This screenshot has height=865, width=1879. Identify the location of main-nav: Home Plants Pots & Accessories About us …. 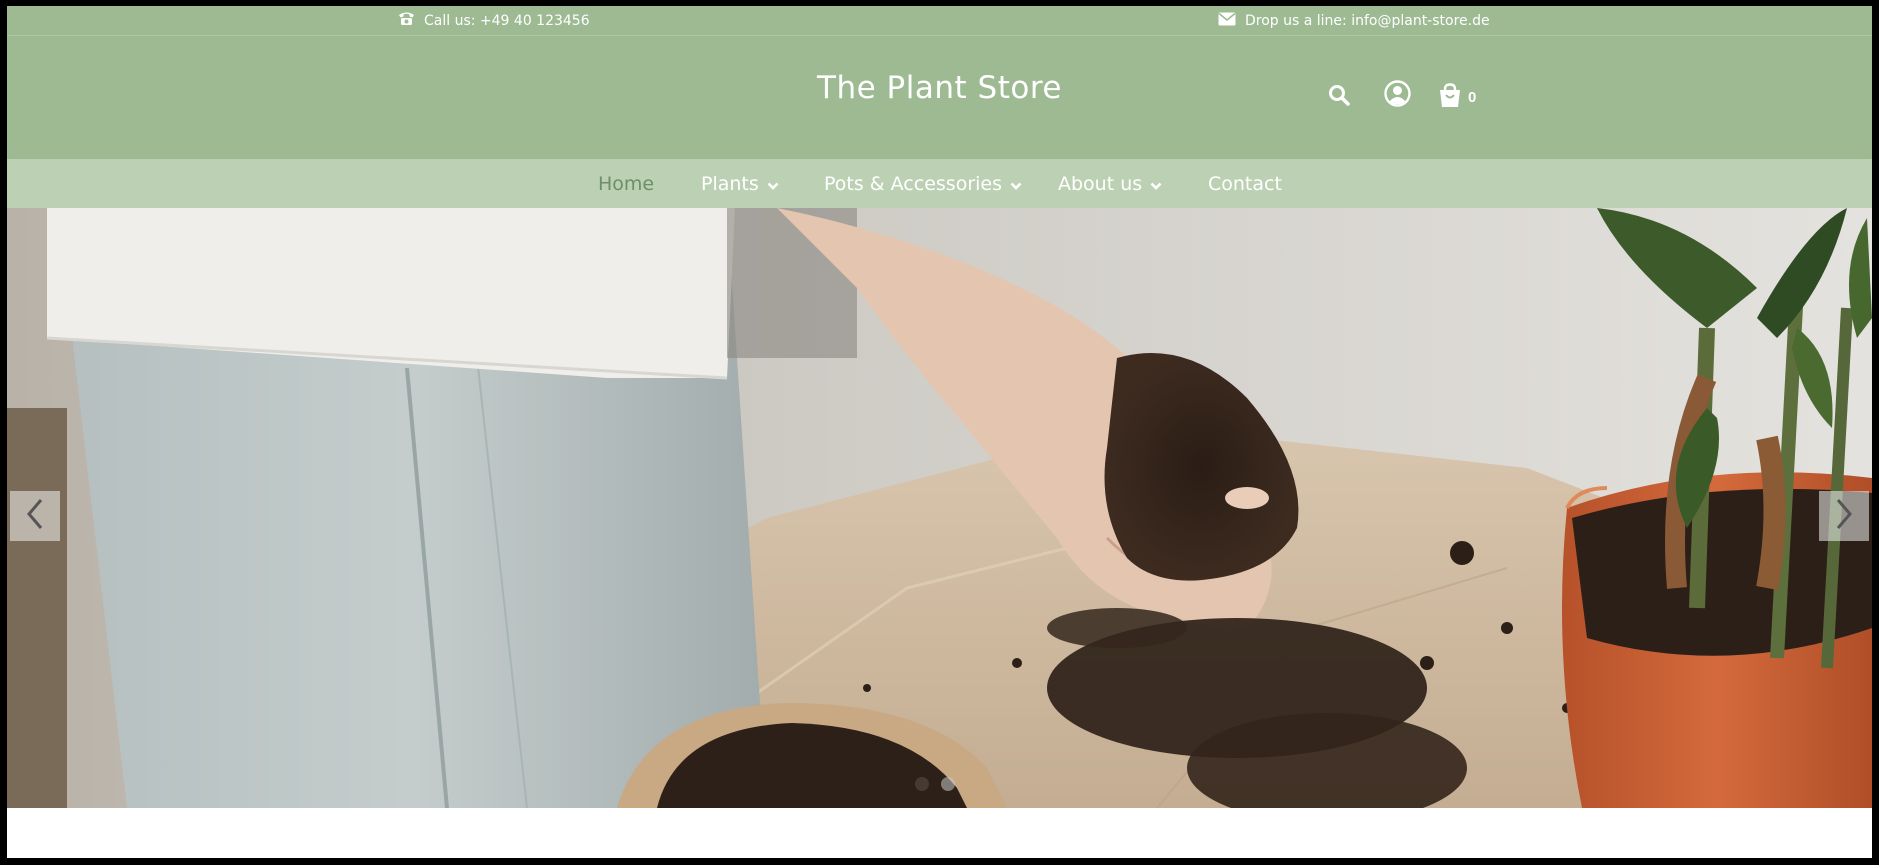
(939, 183).